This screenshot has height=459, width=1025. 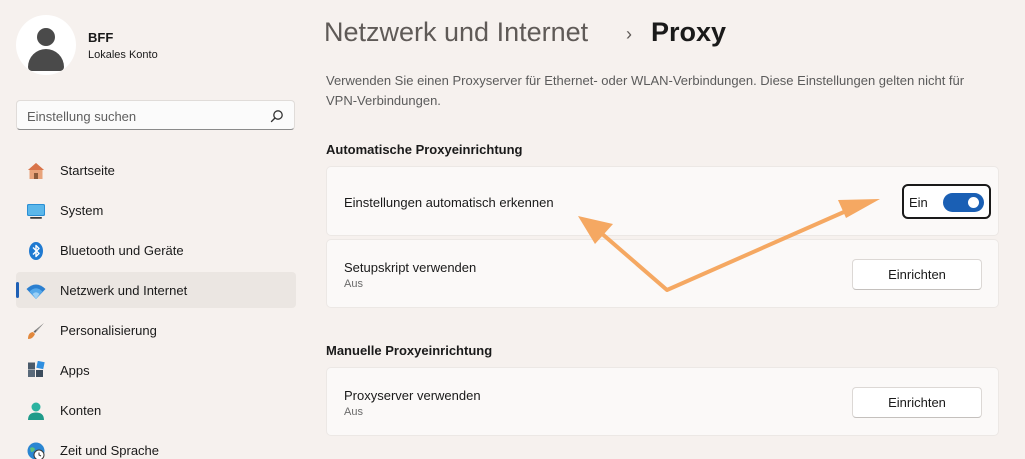 I want to click on search-icon, so click(x=277, y=116).